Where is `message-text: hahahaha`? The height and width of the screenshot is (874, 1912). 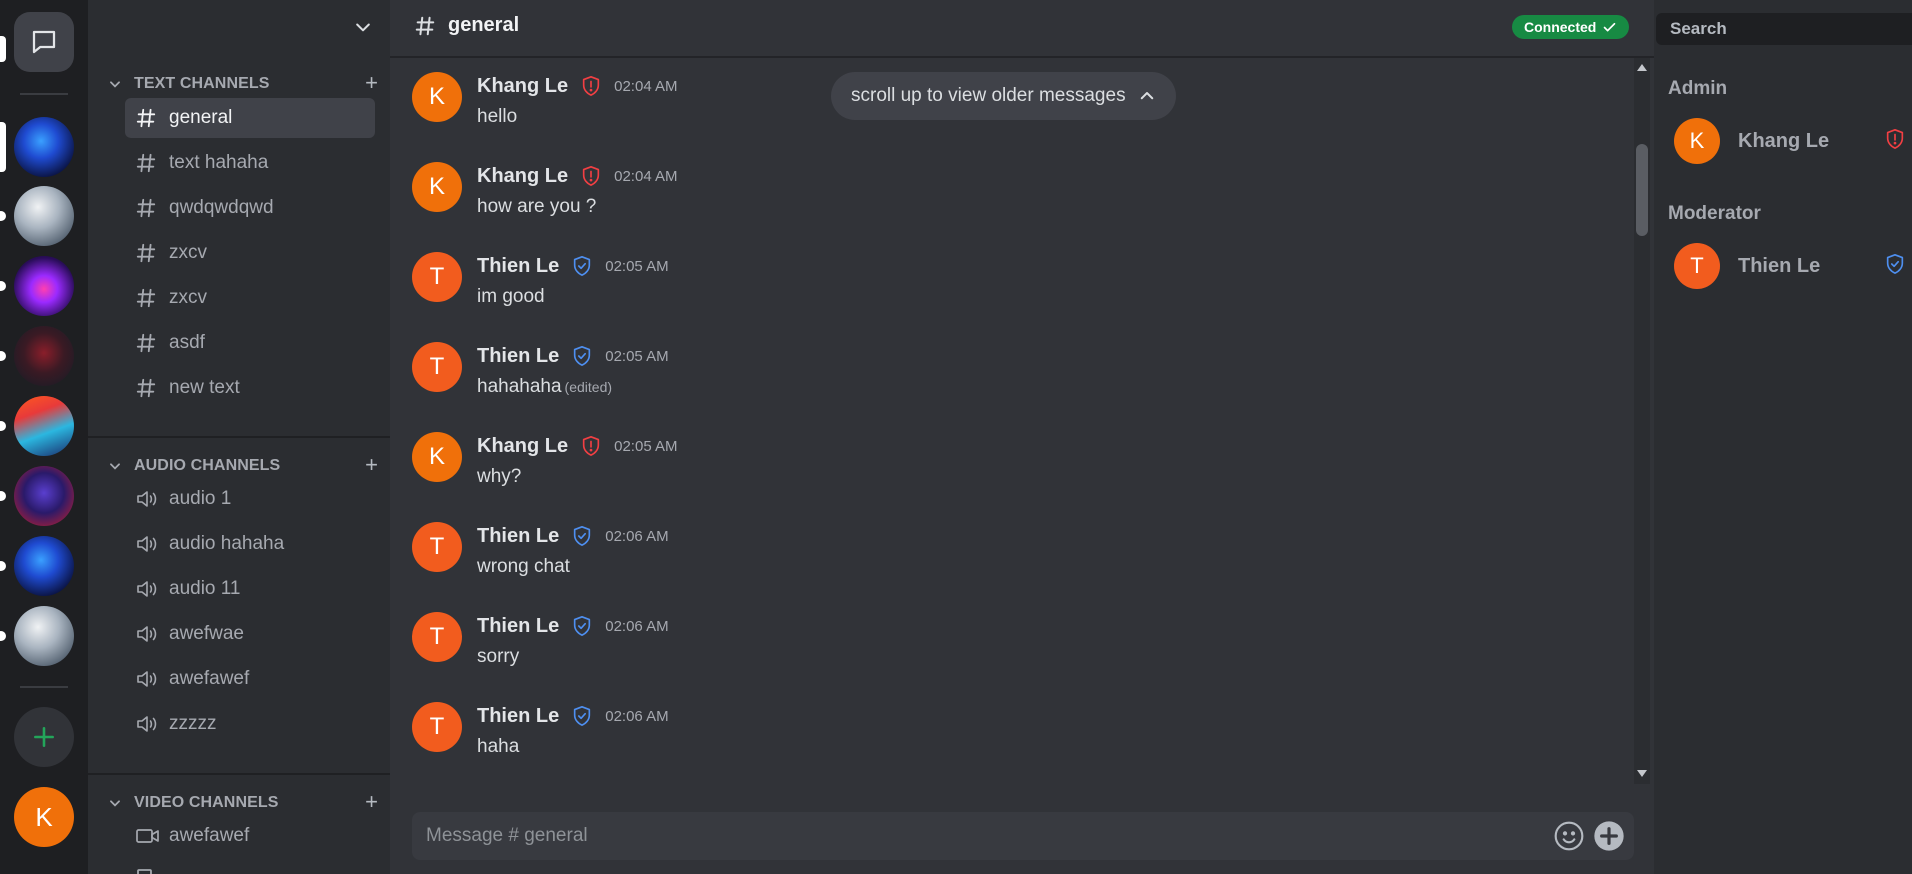
message-text: hahahaha is located at coordinates (519, 386).